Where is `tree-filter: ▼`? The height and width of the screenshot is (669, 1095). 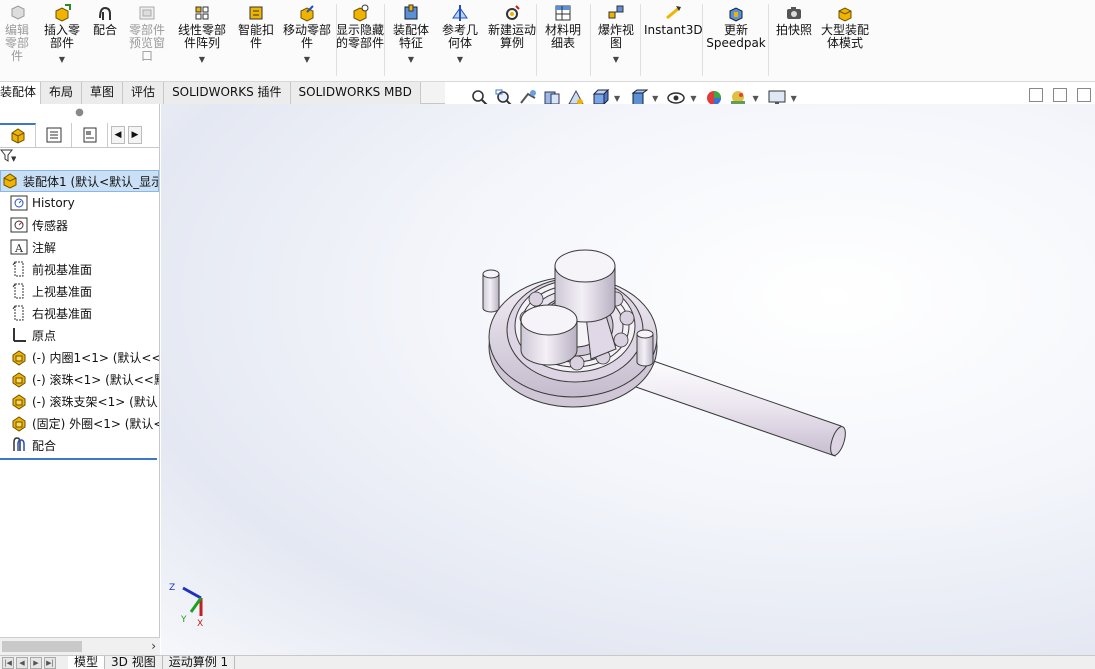
tree-filter: ▼ is located at coordinates (79, 159).